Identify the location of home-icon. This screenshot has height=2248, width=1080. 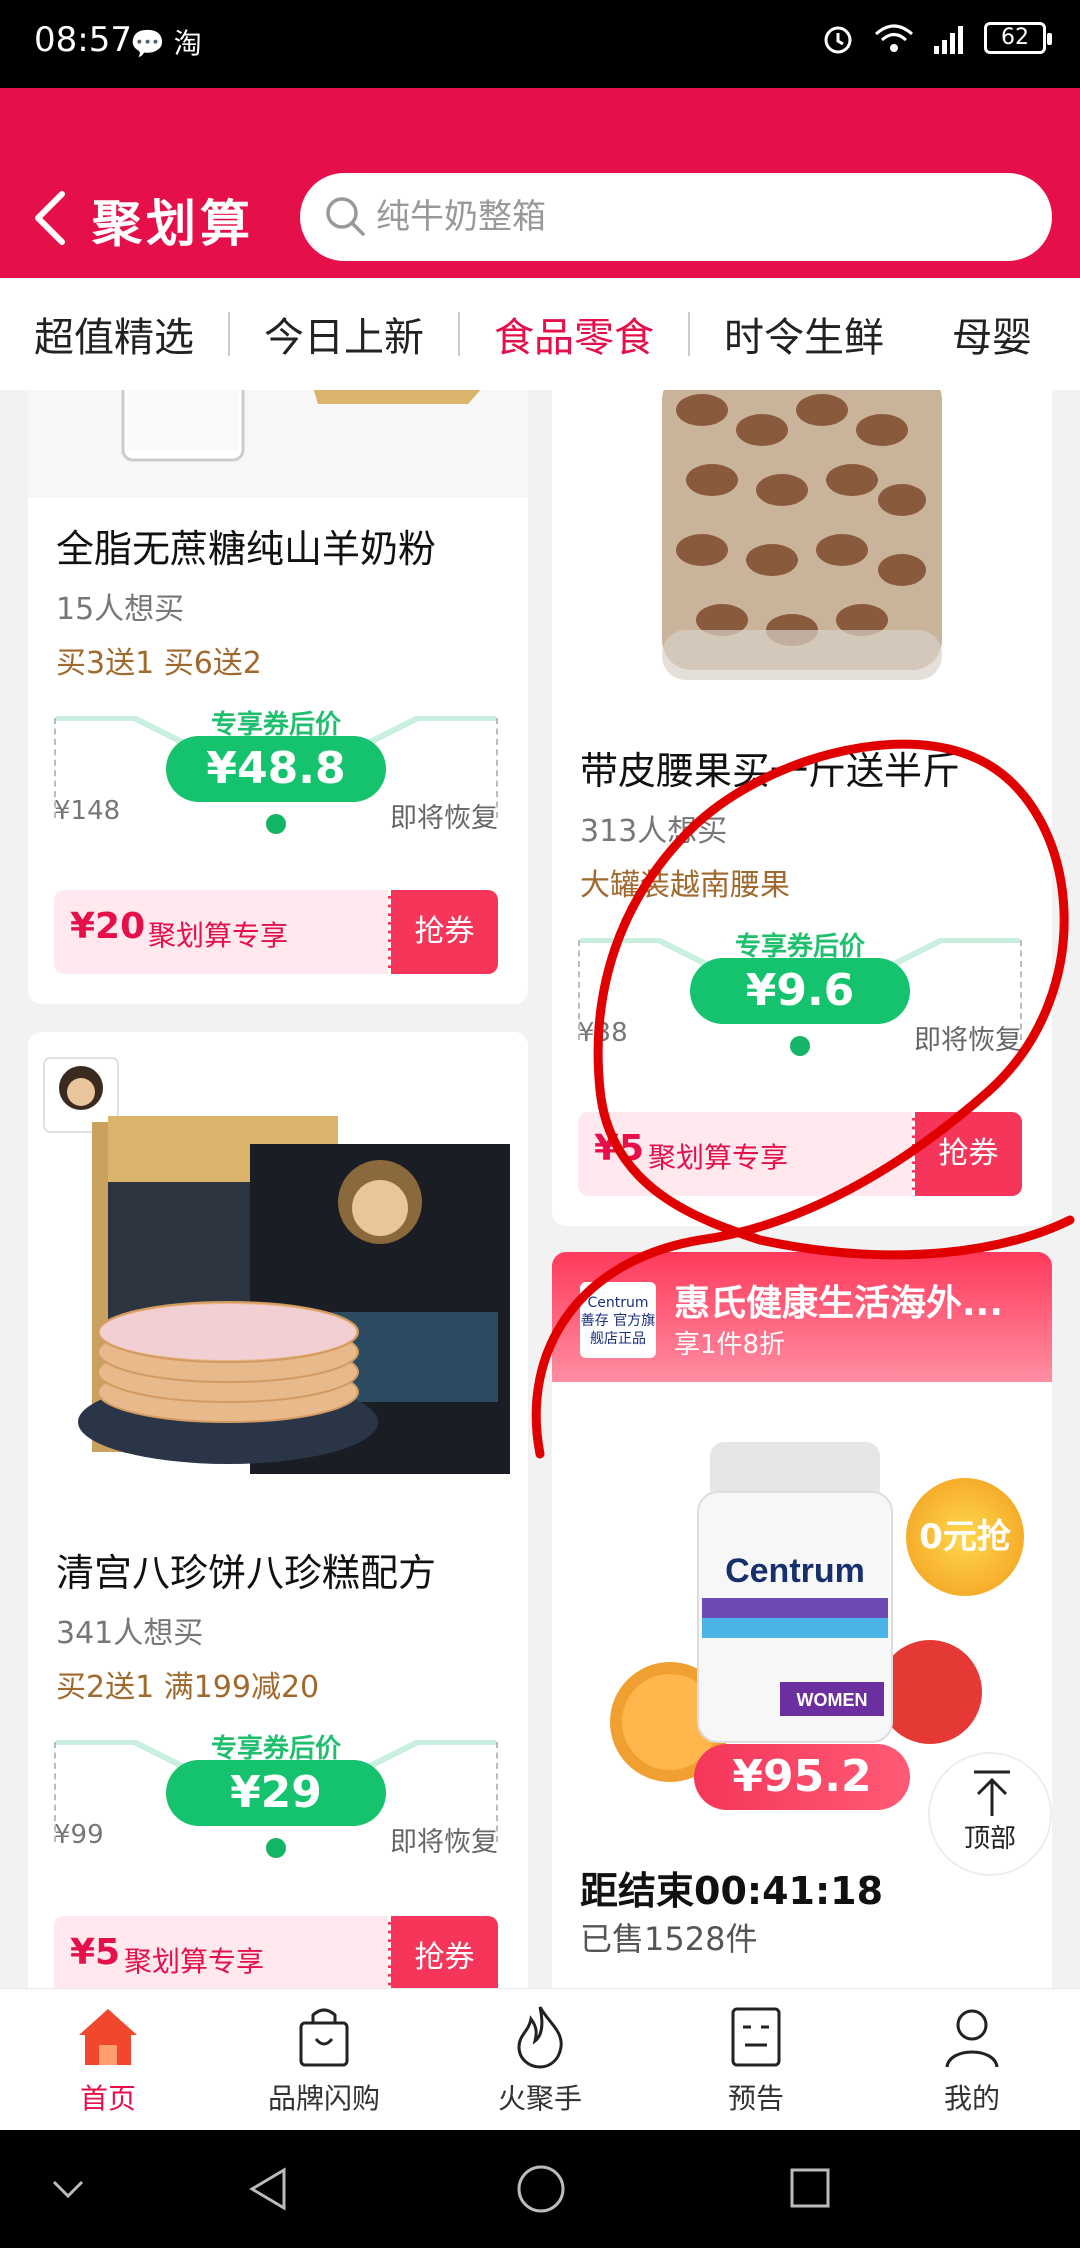
(108, 2037).